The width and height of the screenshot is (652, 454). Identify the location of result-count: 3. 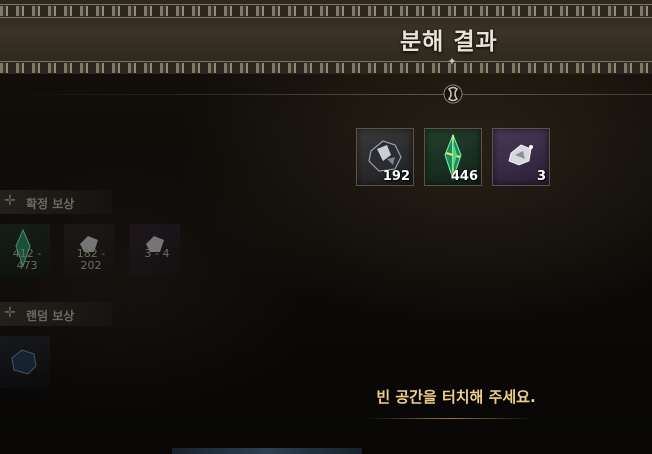
(541, 176).